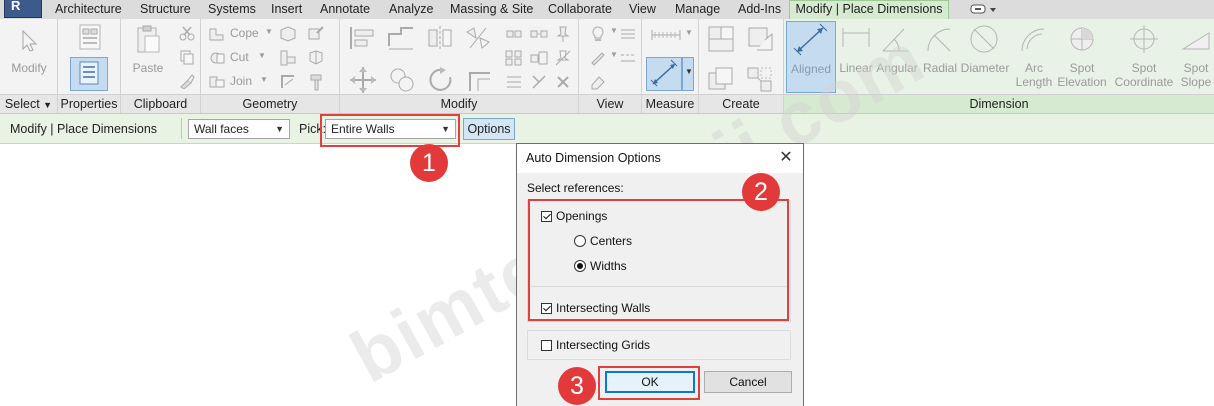 Image resolution: width=1214 pixels, height=406 pixels. I want to click on panel-select: Modify Select ▼, so click(29, 66).